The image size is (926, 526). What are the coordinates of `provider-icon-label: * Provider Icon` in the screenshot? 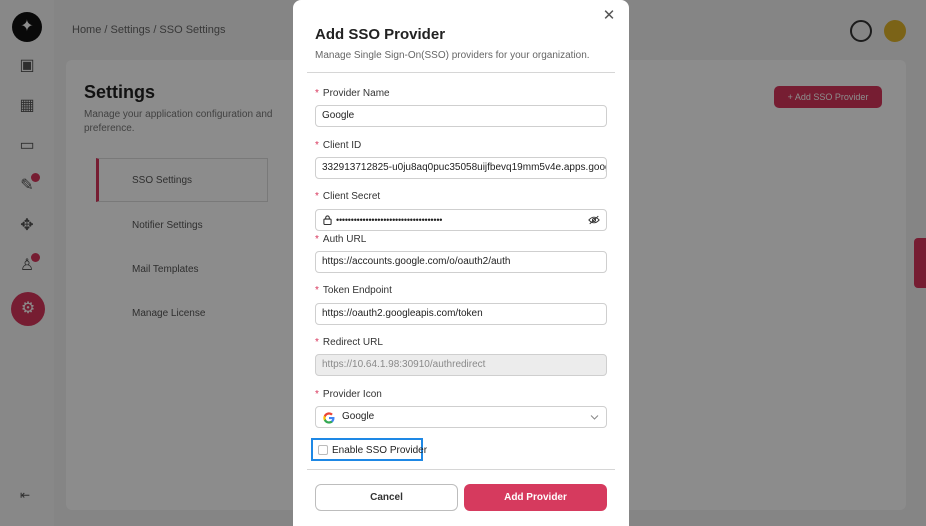 It's located at (348, 394).